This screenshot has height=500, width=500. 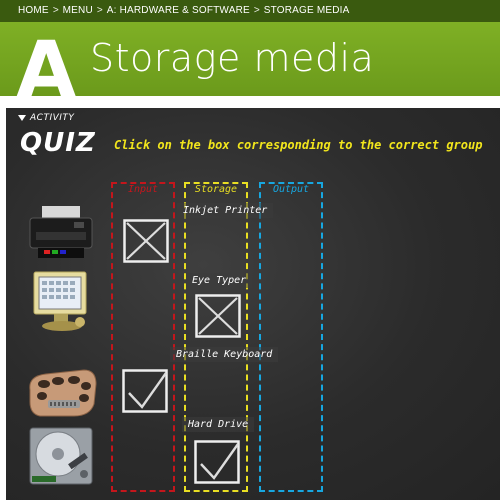 I want to click on braille-keyboard-input-box, so click(x=145, y=391).